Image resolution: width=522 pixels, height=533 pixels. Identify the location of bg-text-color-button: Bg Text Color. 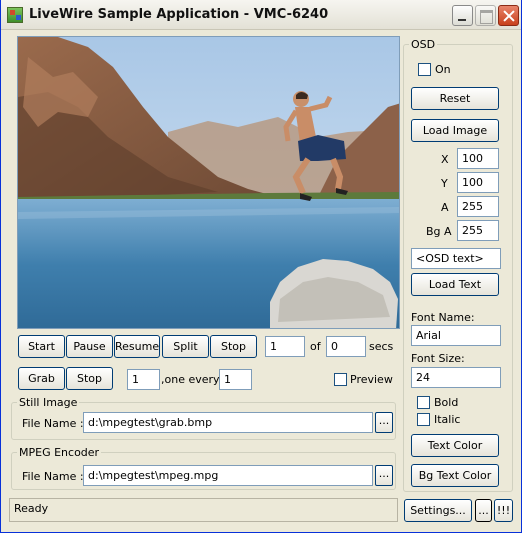
(455, 475).